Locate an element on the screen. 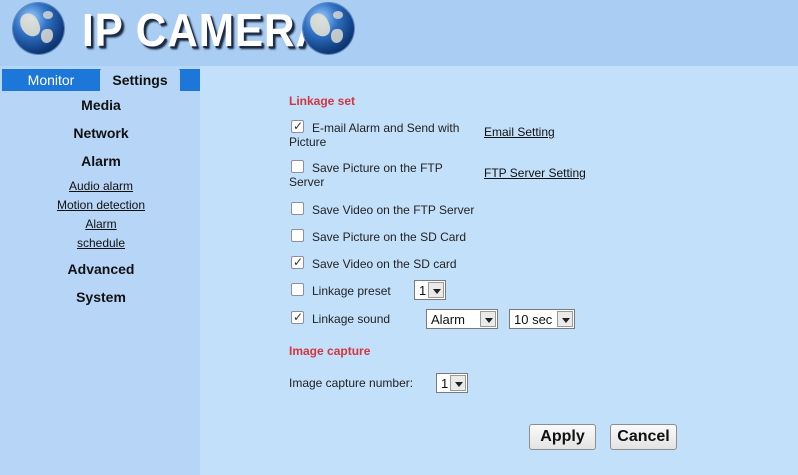 The width and height of the screenshot is (798, 475). sidebar-item-advanced: Advanced is located at coordinates (101, 269).